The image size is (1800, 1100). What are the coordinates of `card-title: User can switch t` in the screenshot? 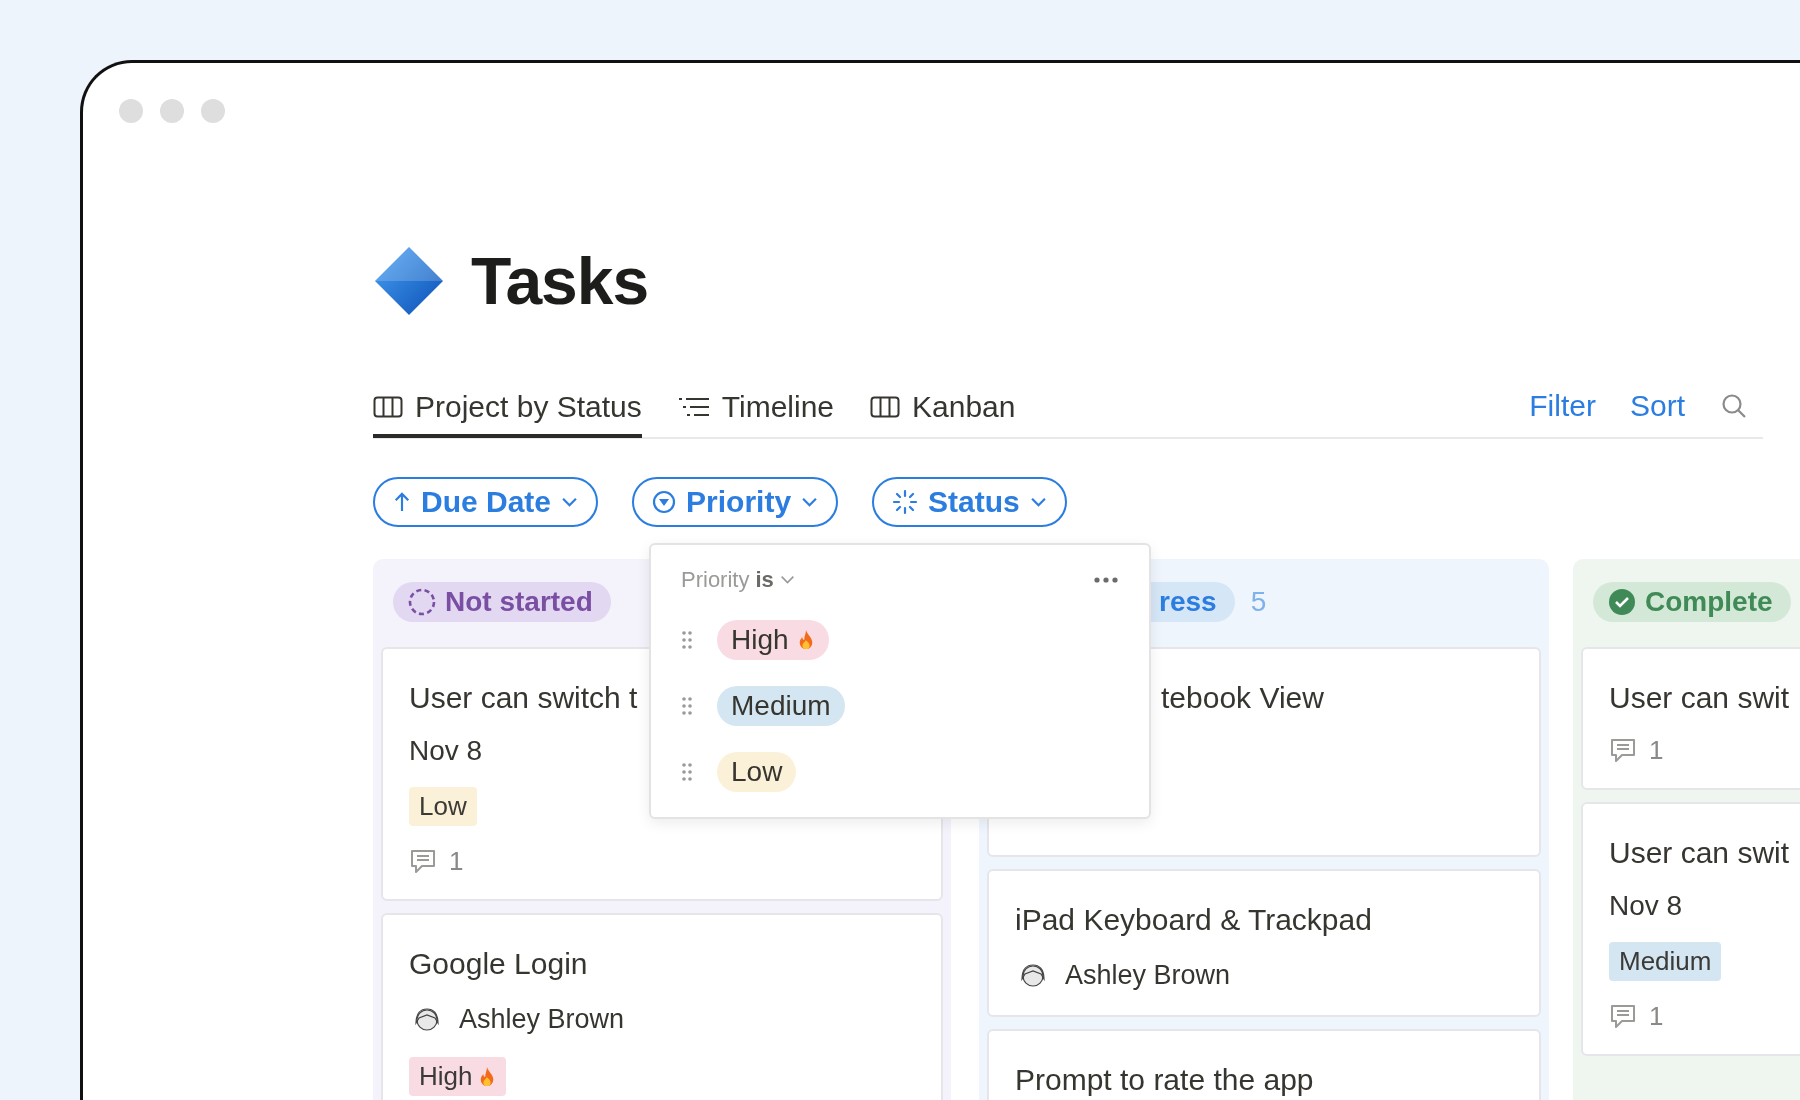 It's located at (523, 698).